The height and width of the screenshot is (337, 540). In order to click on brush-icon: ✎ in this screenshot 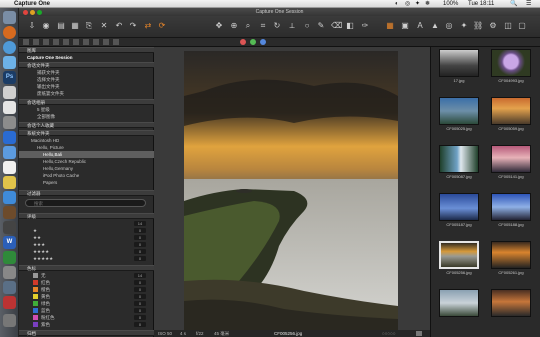, I will do `click(321, 26)`.